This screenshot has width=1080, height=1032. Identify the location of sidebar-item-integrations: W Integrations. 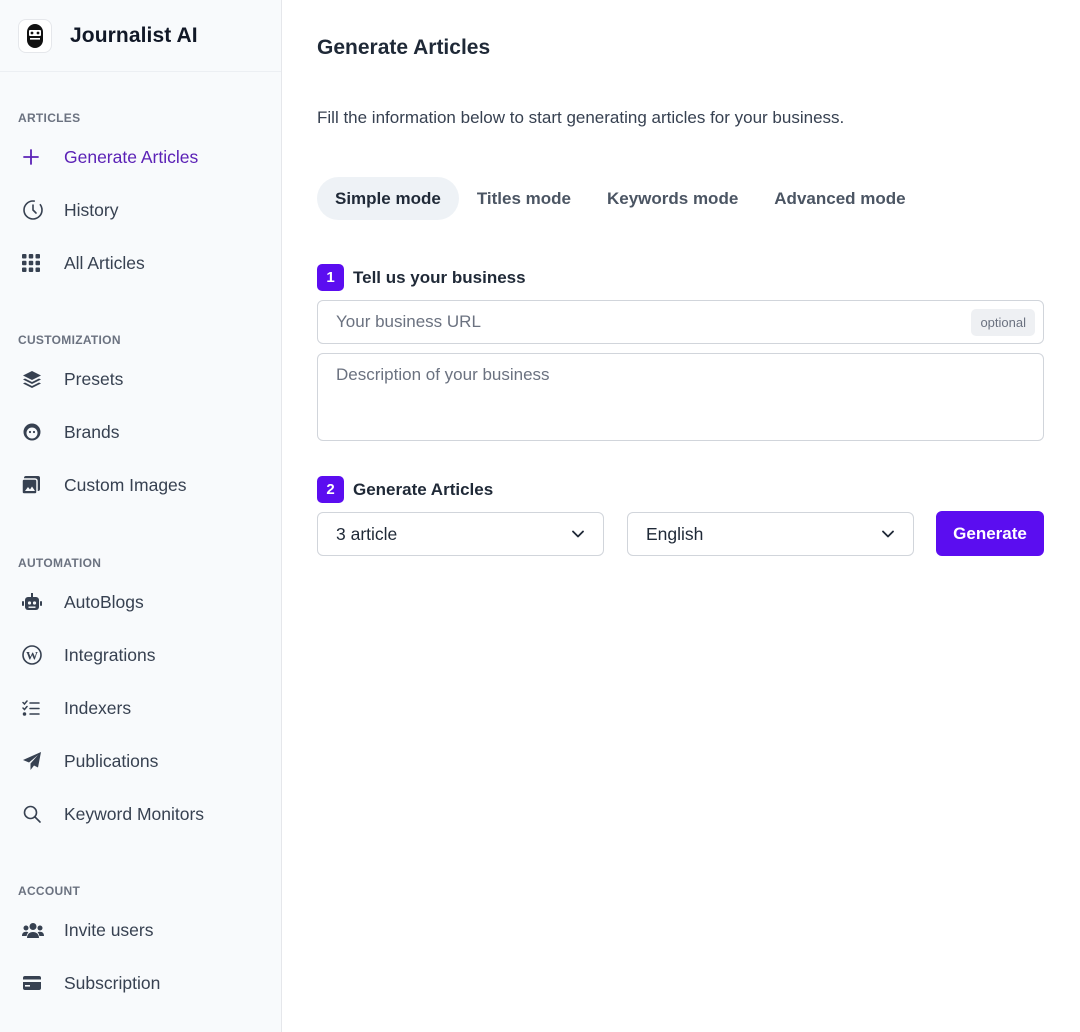
(88, 655).